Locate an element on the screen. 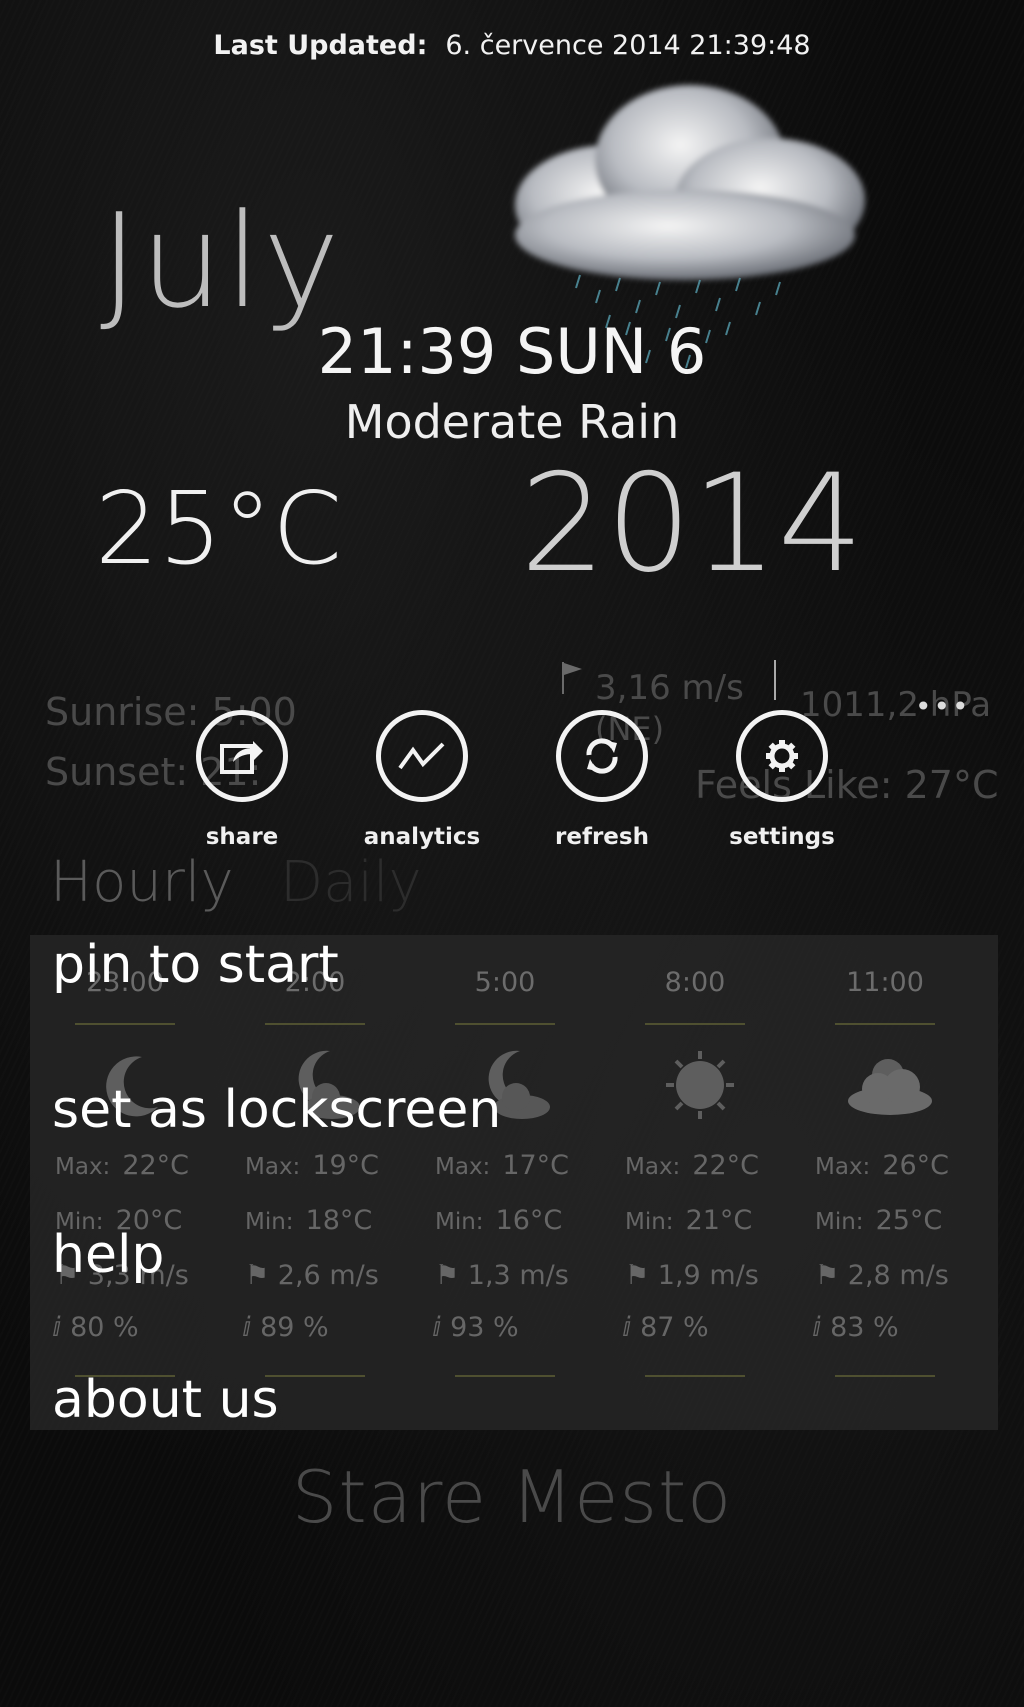 The image size is (1024, 1707). last-updated: Last Updated: 6. července 2014 21:39:48 is located at coordinates (512, 45).